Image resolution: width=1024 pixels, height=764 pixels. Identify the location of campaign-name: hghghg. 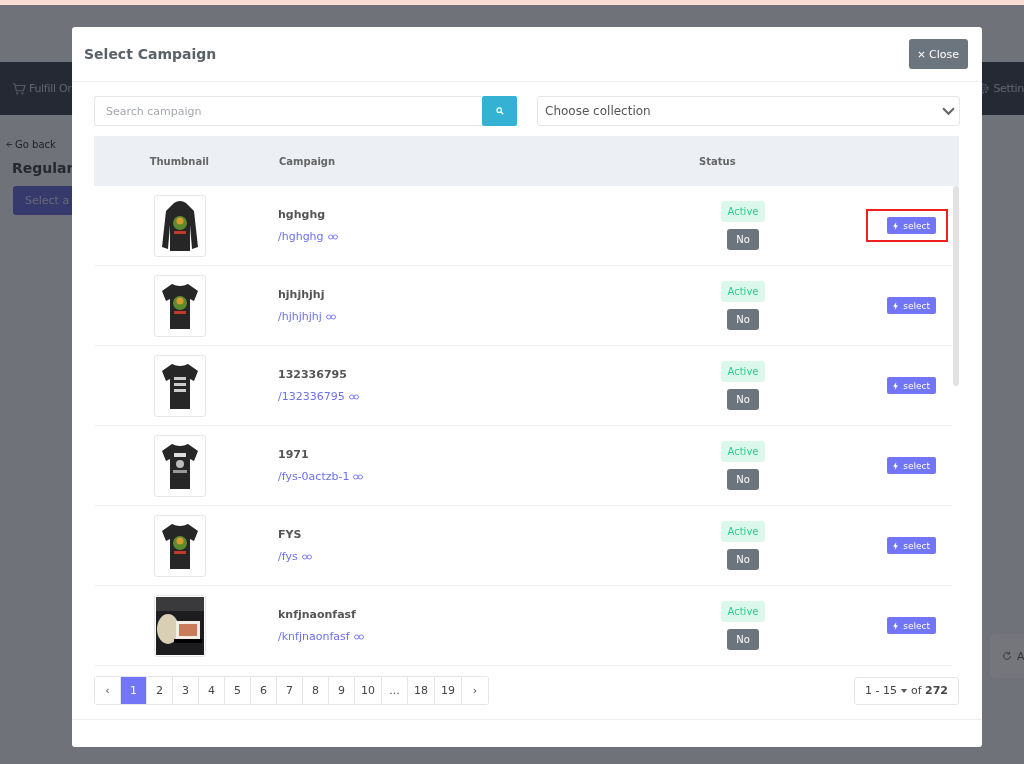
(302, 214).